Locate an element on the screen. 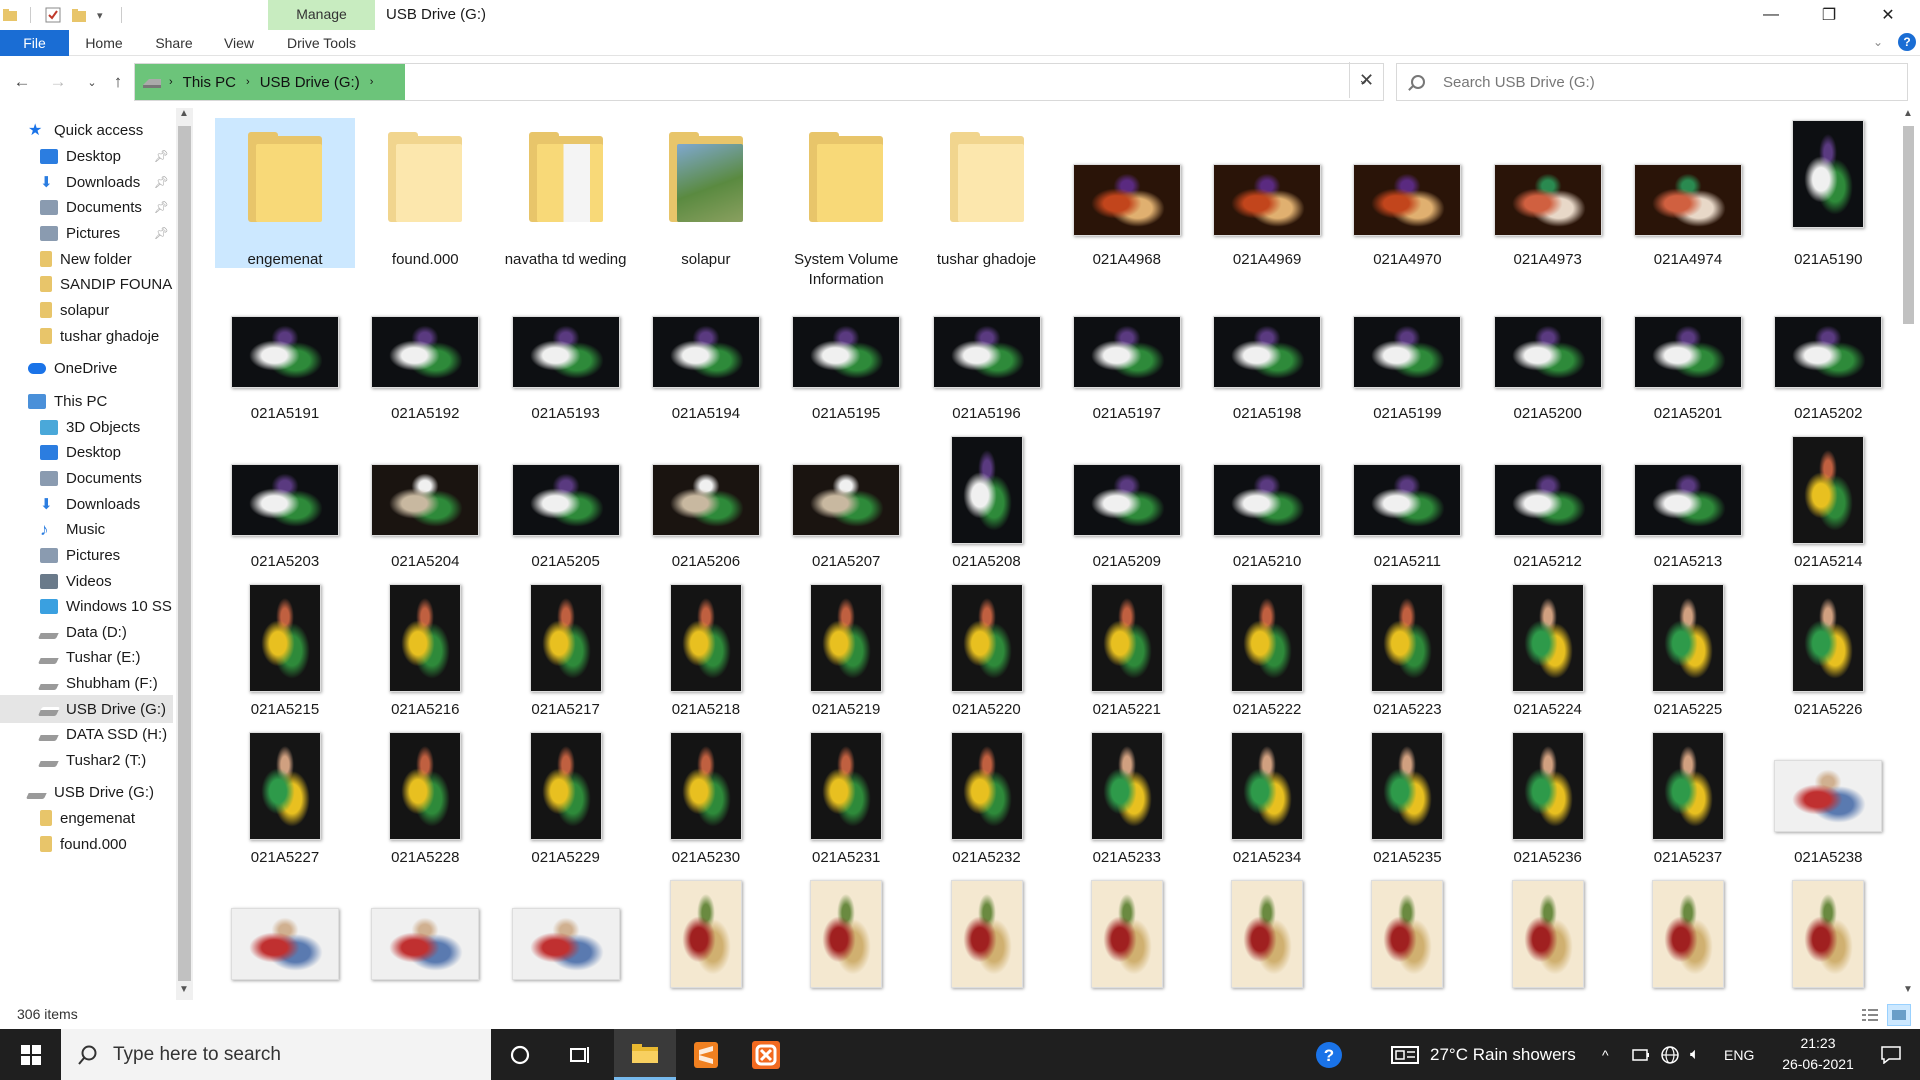 This screenshot has height=1080, width=1920. nav-item: Desktop is located at coordinates (86, 452).